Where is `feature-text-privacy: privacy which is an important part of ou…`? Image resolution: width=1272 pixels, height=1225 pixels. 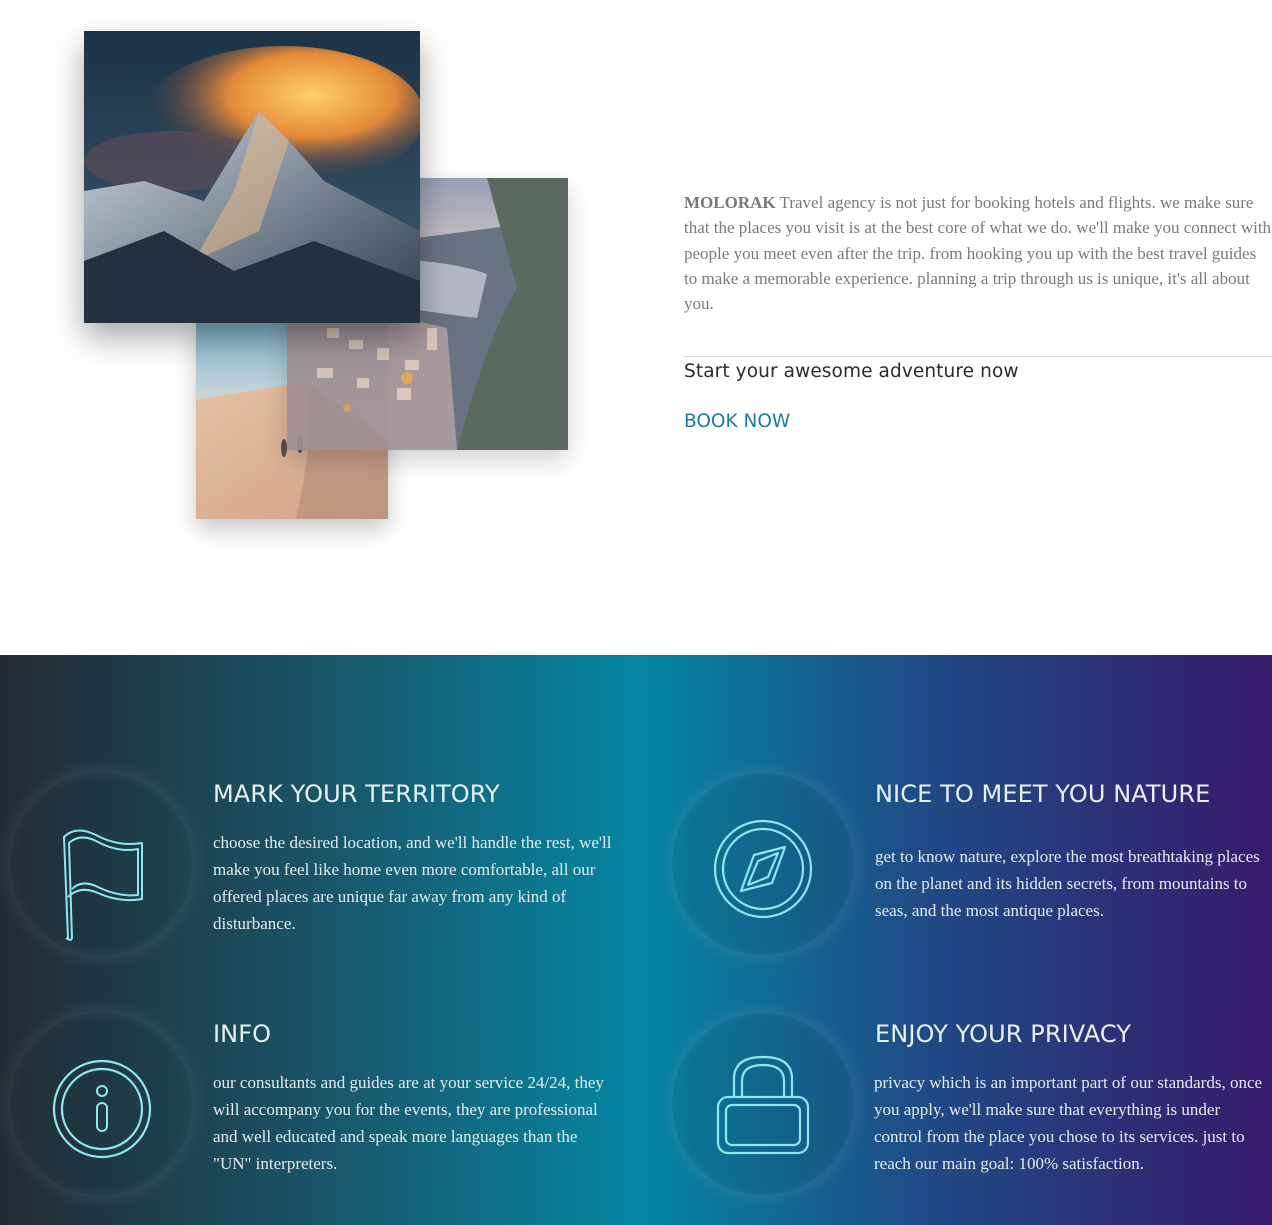 feature-text-privacy: privacy which is an important part of ou… is located at coordinates (1068, 1123).